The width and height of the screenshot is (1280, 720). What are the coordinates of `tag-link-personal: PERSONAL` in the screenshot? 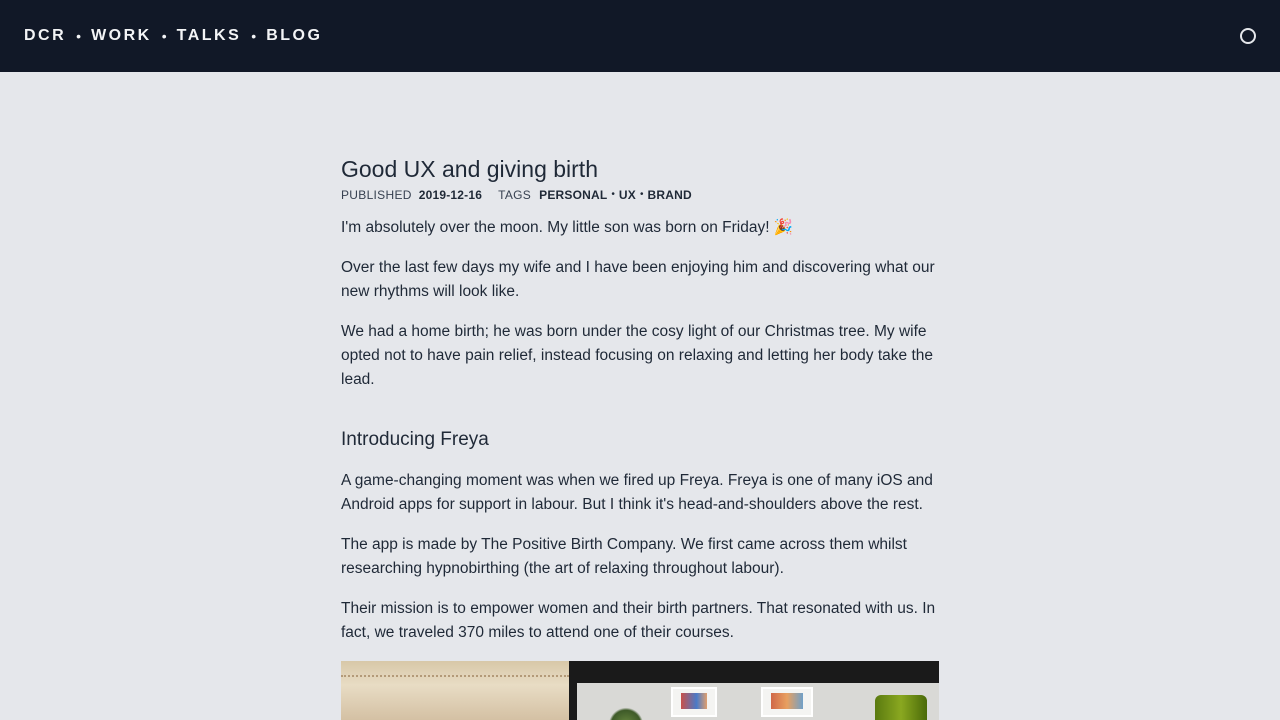 It's located at (573, 195).